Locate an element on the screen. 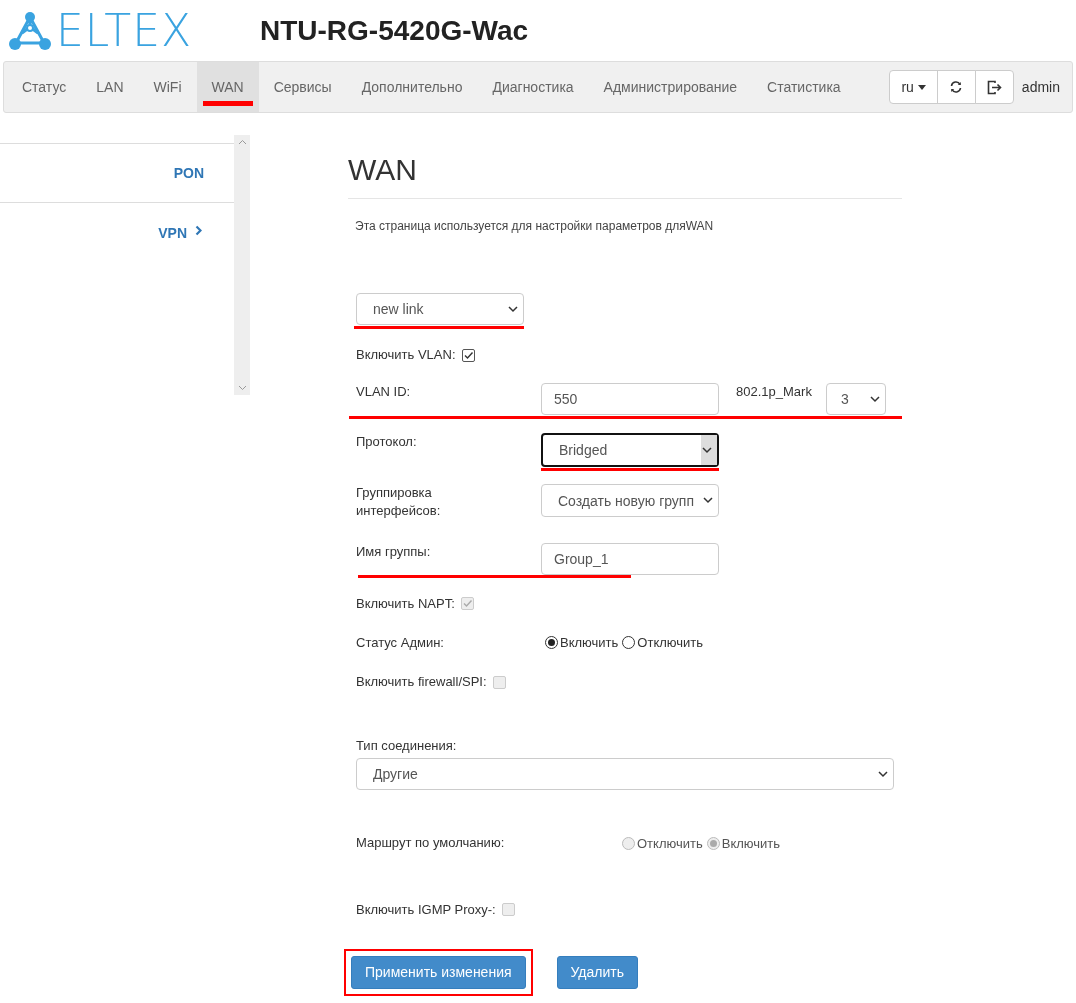 The height and width of the screenshot is (1003, 1076). nav-tab: Статус is located at coordinates (44, 87).